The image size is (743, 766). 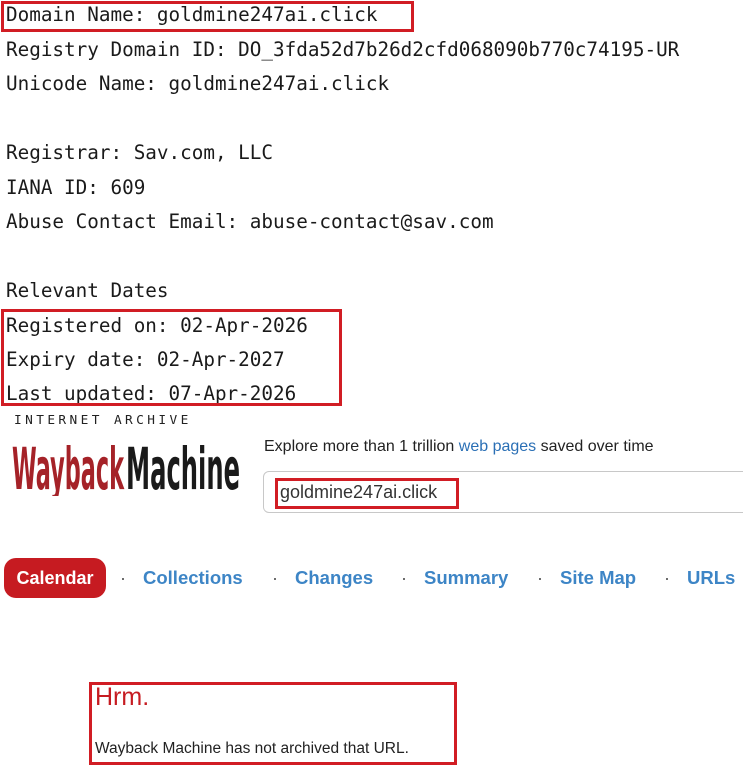 What do you see at coordinates (367, 493) in the screenshot?
I see `highlight-search-value` at bounding box center [367, 493].